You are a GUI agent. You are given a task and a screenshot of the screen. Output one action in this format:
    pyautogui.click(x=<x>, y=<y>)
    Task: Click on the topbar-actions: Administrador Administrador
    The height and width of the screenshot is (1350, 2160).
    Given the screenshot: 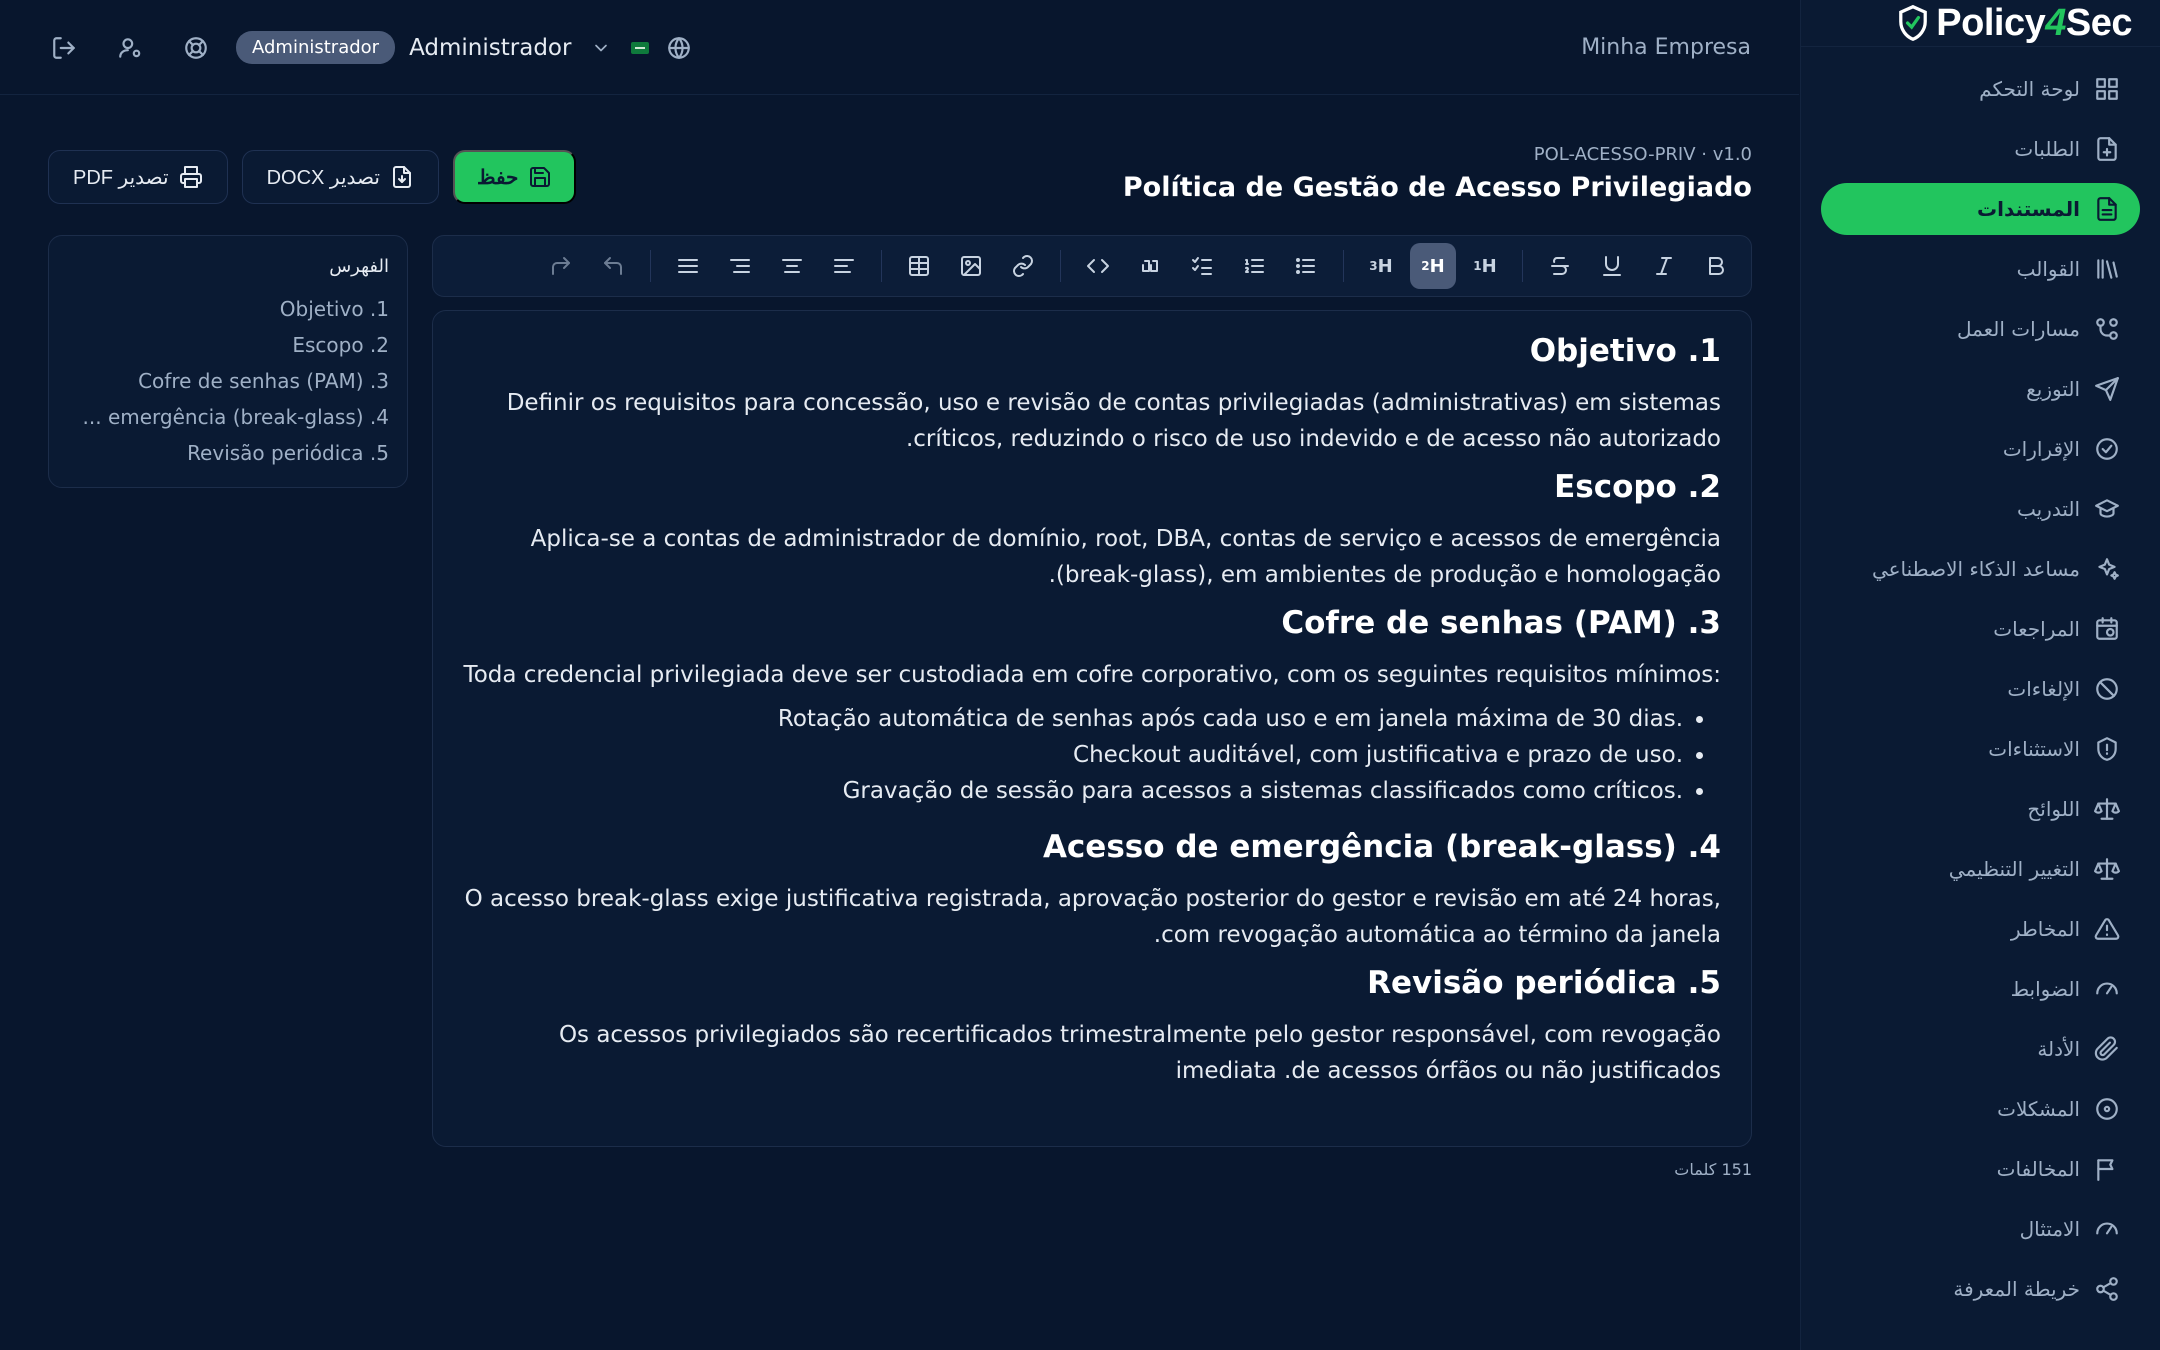 What is the action you would take?
    pyautogui.click(x=371, y=47)
    